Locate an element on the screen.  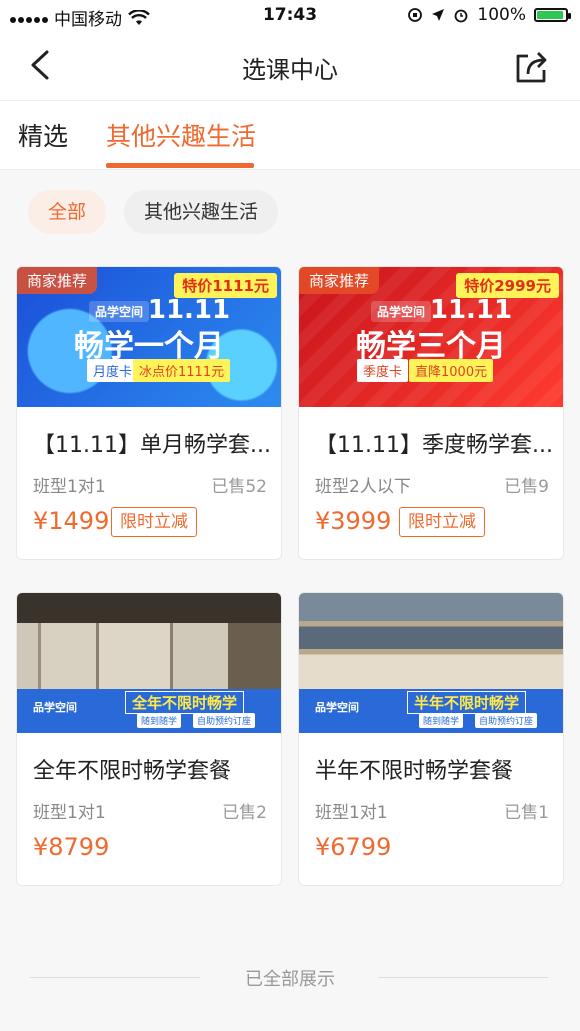
course-banner: 品学空间 半年不限时畅学 随到随学 自助预约订座 is located at coordinates (431, 663).